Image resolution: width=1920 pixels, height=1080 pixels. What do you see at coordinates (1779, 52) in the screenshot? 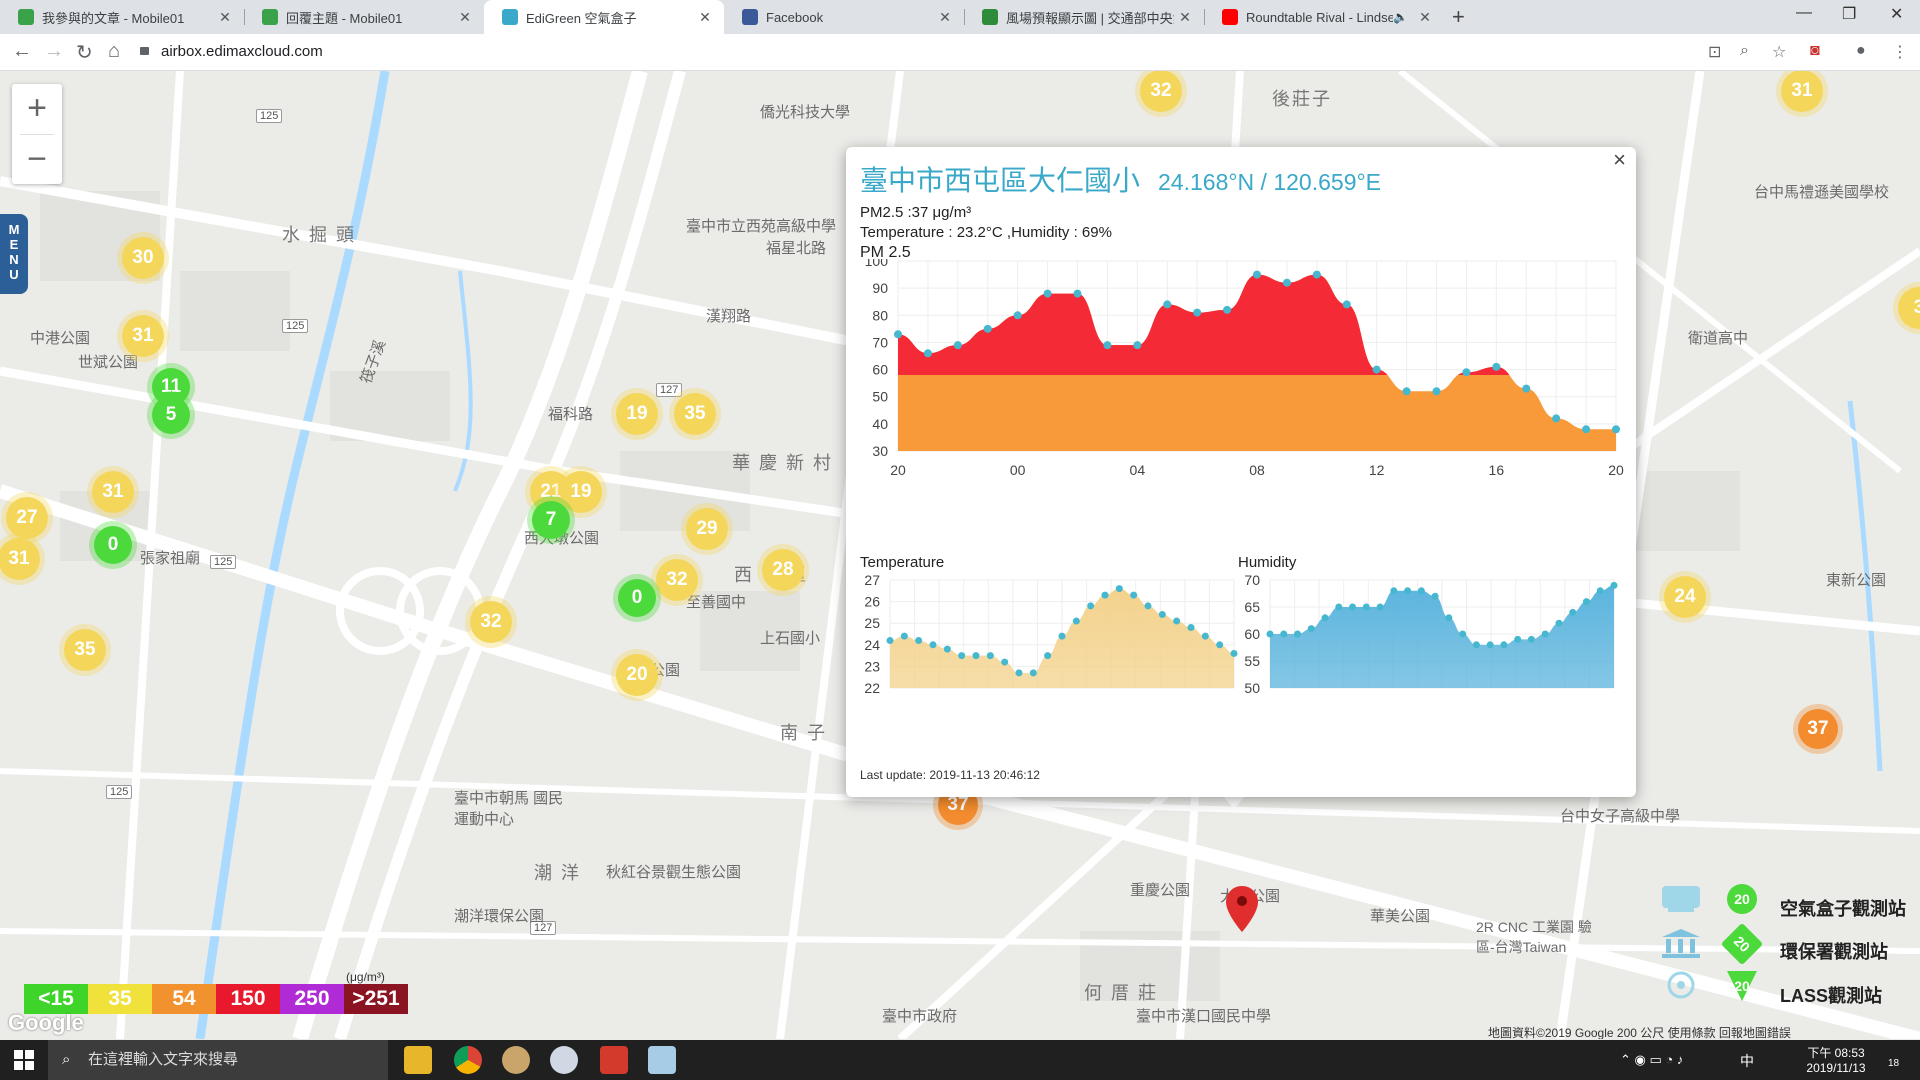
I see `bookmark-star-icon: ☆` at bounding box center [1779, 52].